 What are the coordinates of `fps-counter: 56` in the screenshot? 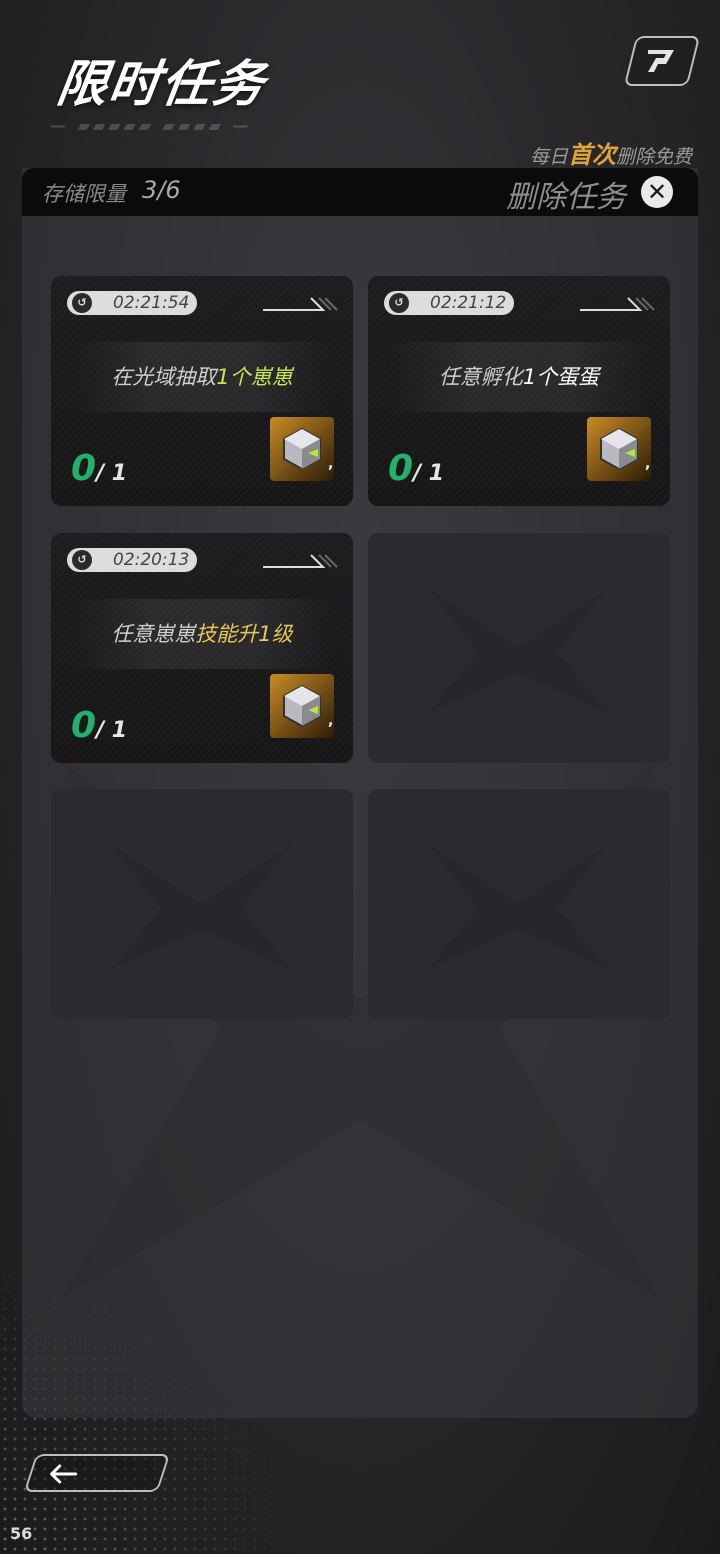 It's located at (21, 1533).